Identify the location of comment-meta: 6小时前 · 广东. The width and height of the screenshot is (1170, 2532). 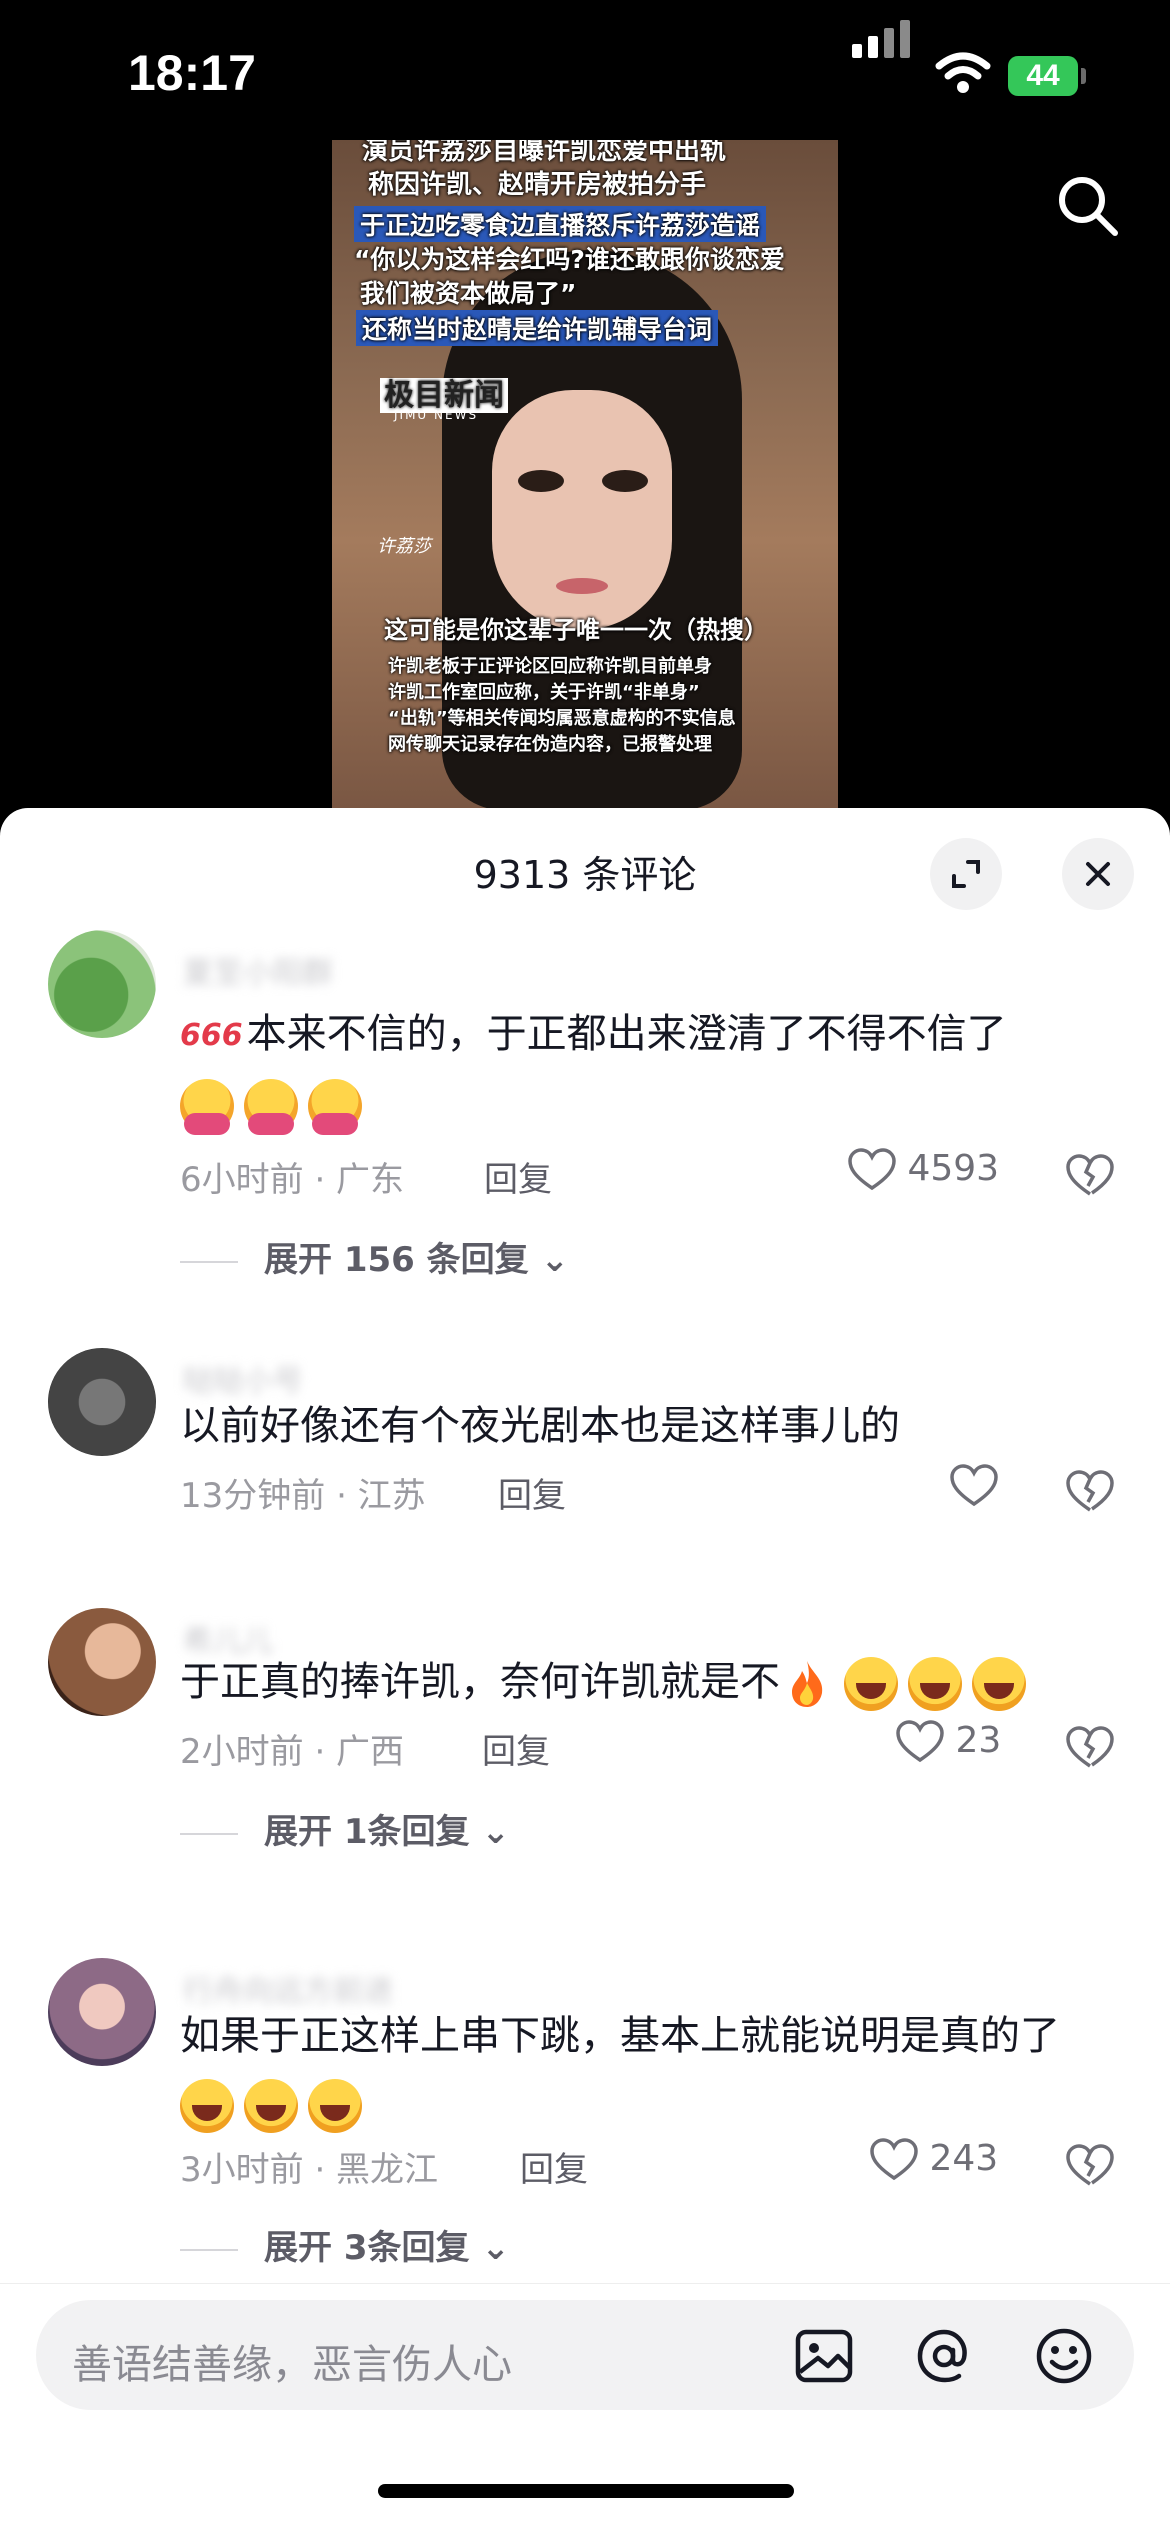
(292, 1180).